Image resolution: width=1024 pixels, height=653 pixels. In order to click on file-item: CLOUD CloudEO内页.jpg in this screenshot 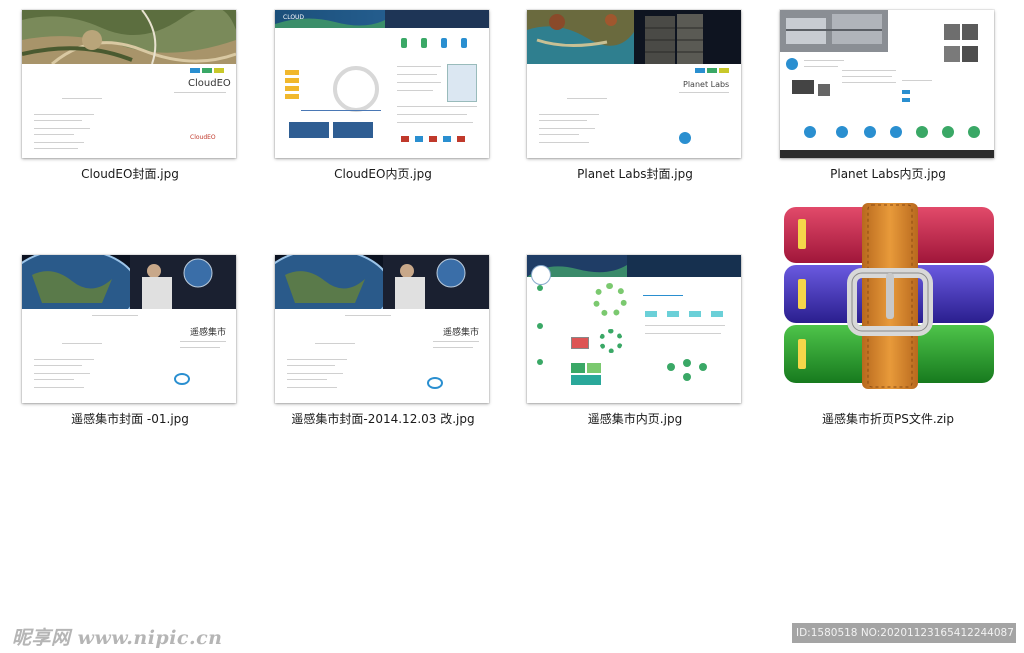, I will do `click(383, 97)`.